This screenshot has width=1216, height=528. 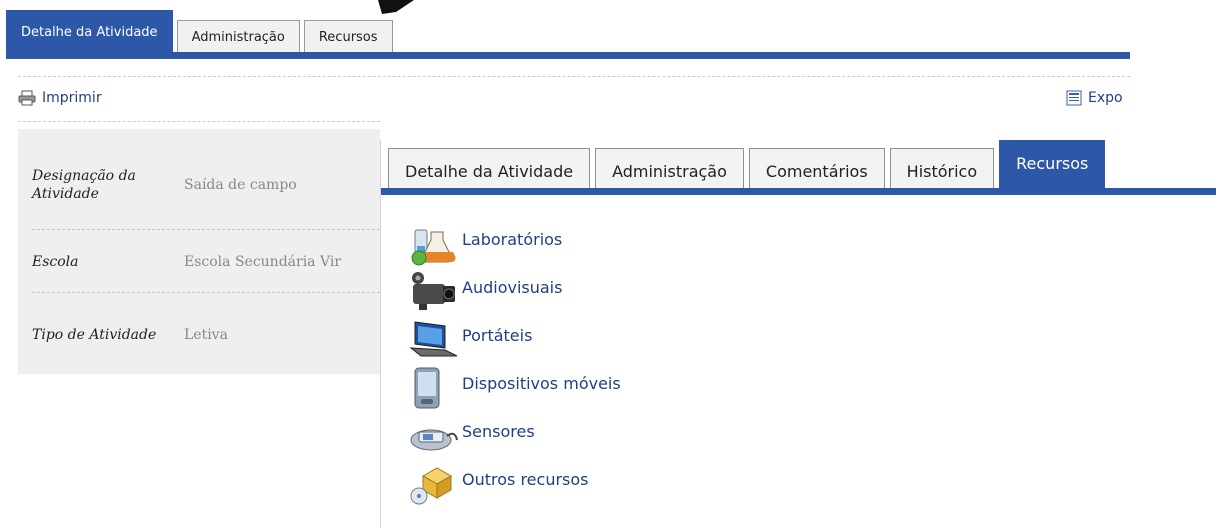 I want to click on resource-label: Audiovisuais, so click(x=512, y=287).